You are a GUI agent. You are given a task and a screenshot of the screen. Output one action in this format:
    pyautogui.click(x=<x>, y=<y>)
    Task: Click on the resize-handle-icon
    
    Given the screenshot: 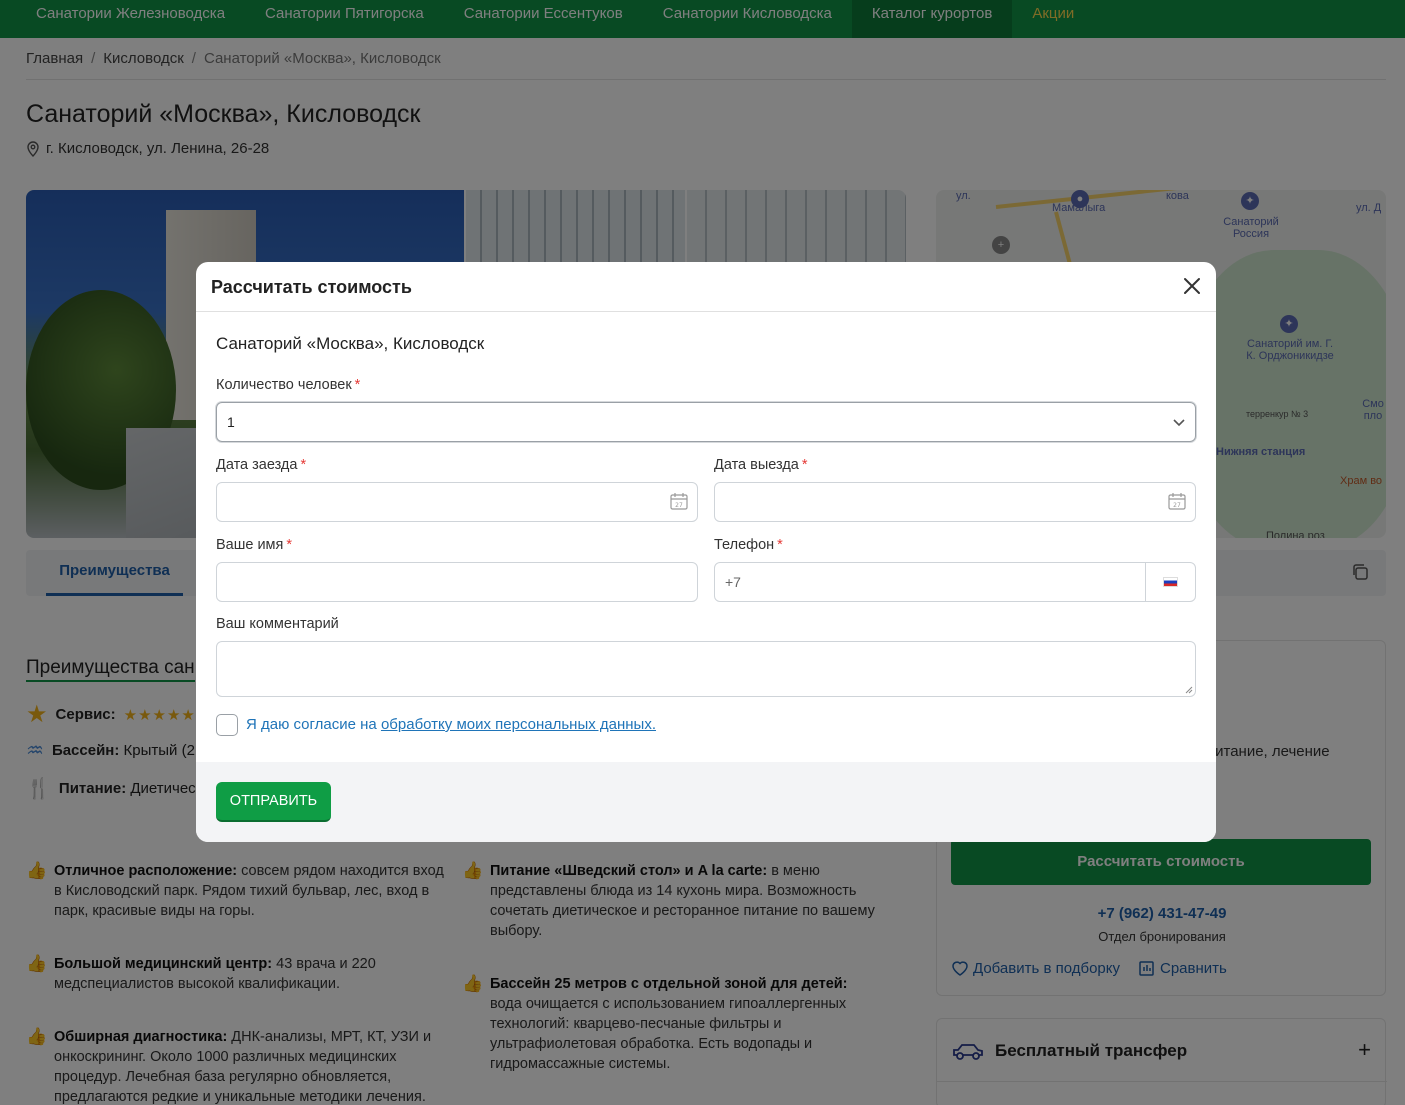 What is the action you would take?
    pyautogui.click(x=1189, y=690)
    